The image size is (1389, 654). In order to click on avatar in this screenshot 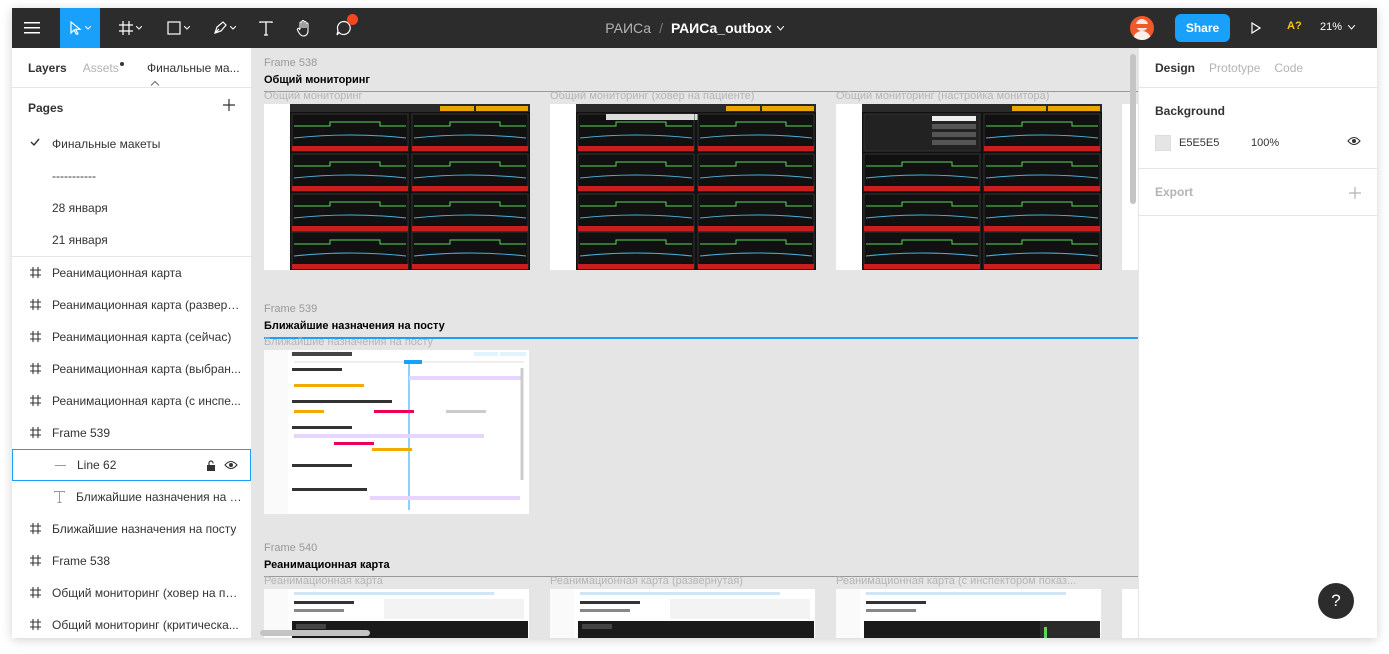, I will do `click(1142, 28)`.